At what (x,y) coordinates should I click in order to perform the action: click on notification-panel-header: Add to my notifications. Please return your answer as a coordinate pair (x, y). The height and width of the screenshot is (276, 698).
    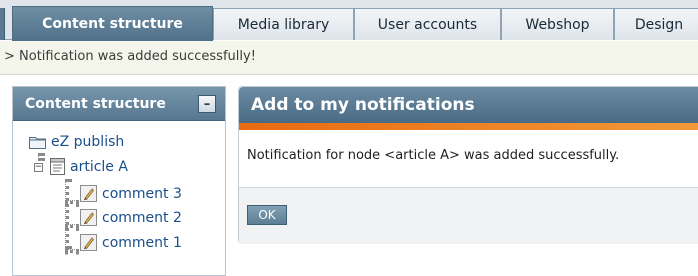
    Looking at the image, I should click on (468, 105).